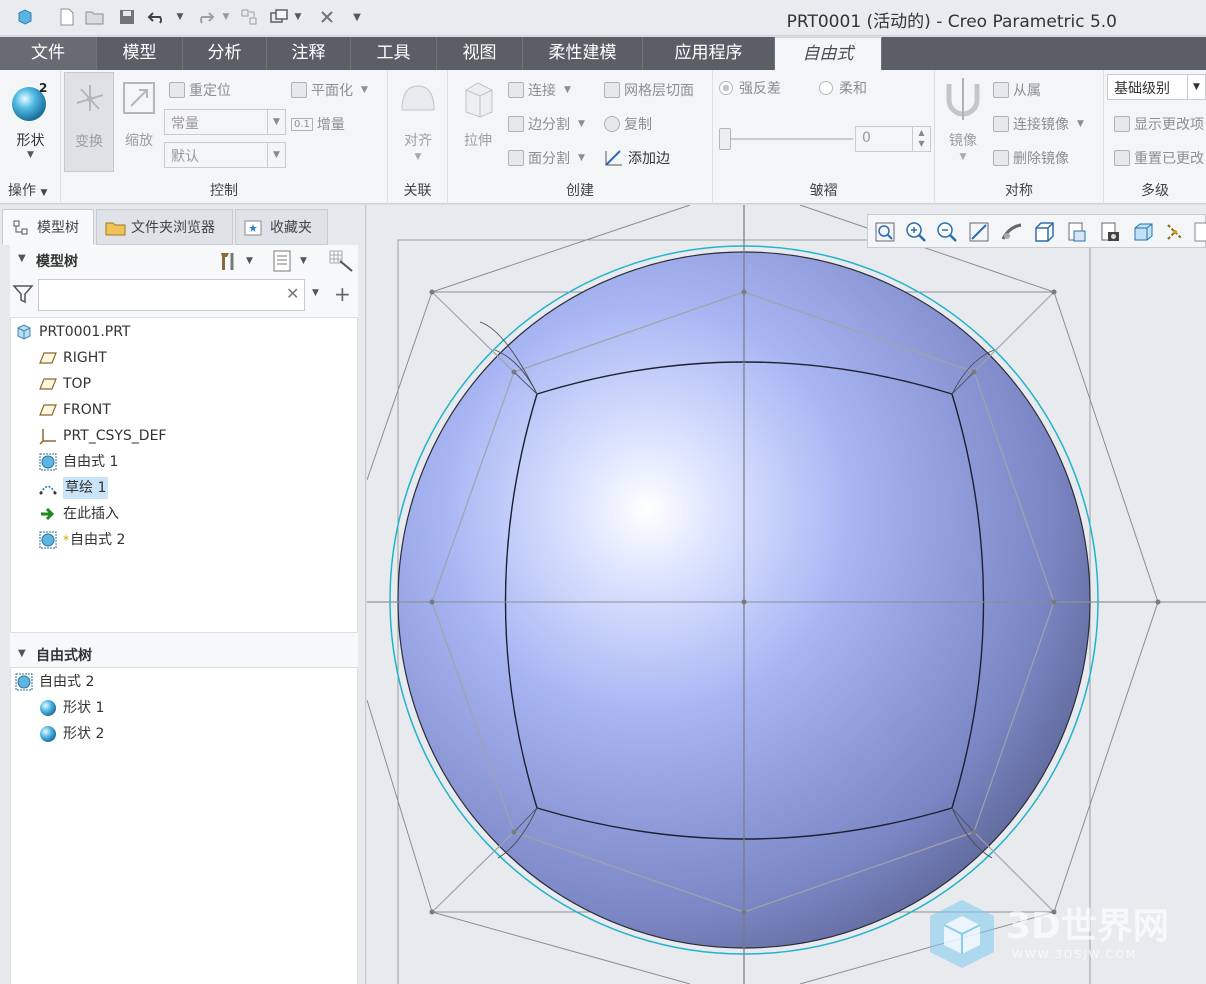 The image size is (1206, 984). What do you see at coordinates (43, 88) in the screenshot?
I see `shape-badge: 2` at bounding box center [43, 88].